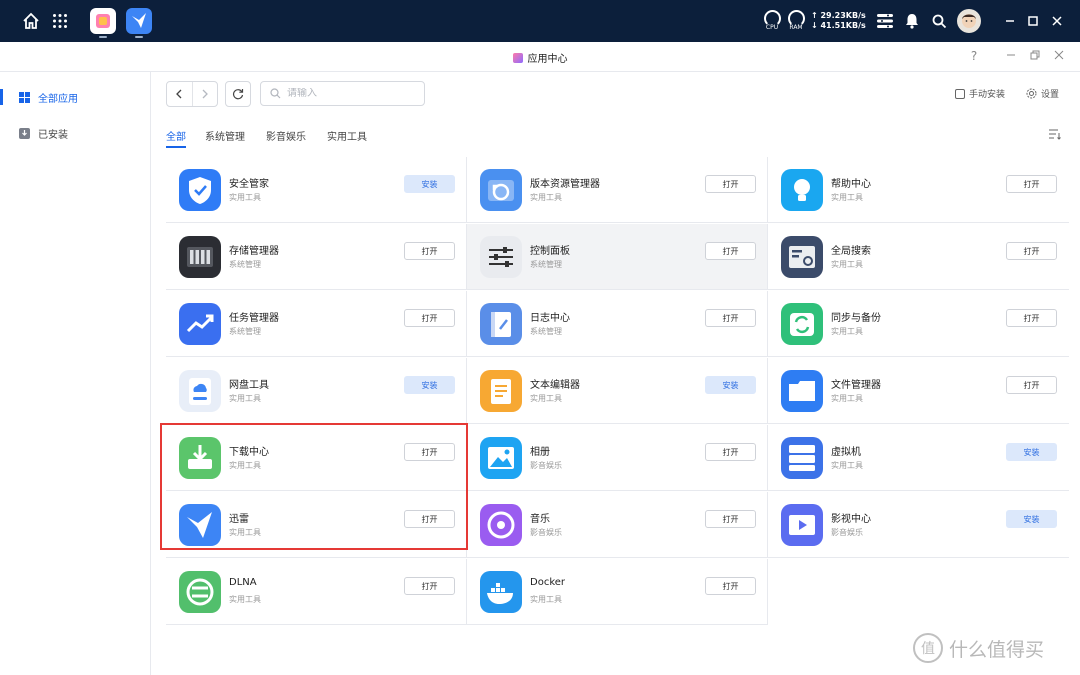 This screenshot has width=1080, height=675. Describe the element at coordinates (974, 56) in the screenshot. I see `help-button: ?` at that location.